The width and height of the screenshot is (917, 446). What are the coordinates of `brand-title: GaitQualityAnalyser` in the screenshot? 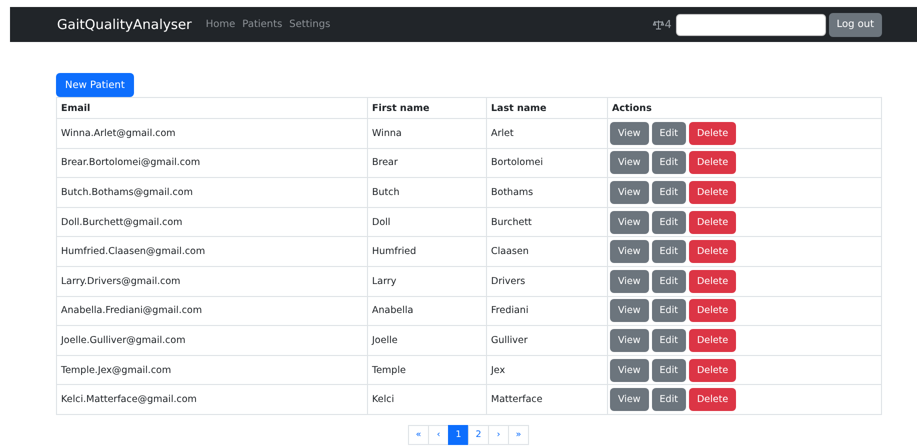 It's located at (124, 24).